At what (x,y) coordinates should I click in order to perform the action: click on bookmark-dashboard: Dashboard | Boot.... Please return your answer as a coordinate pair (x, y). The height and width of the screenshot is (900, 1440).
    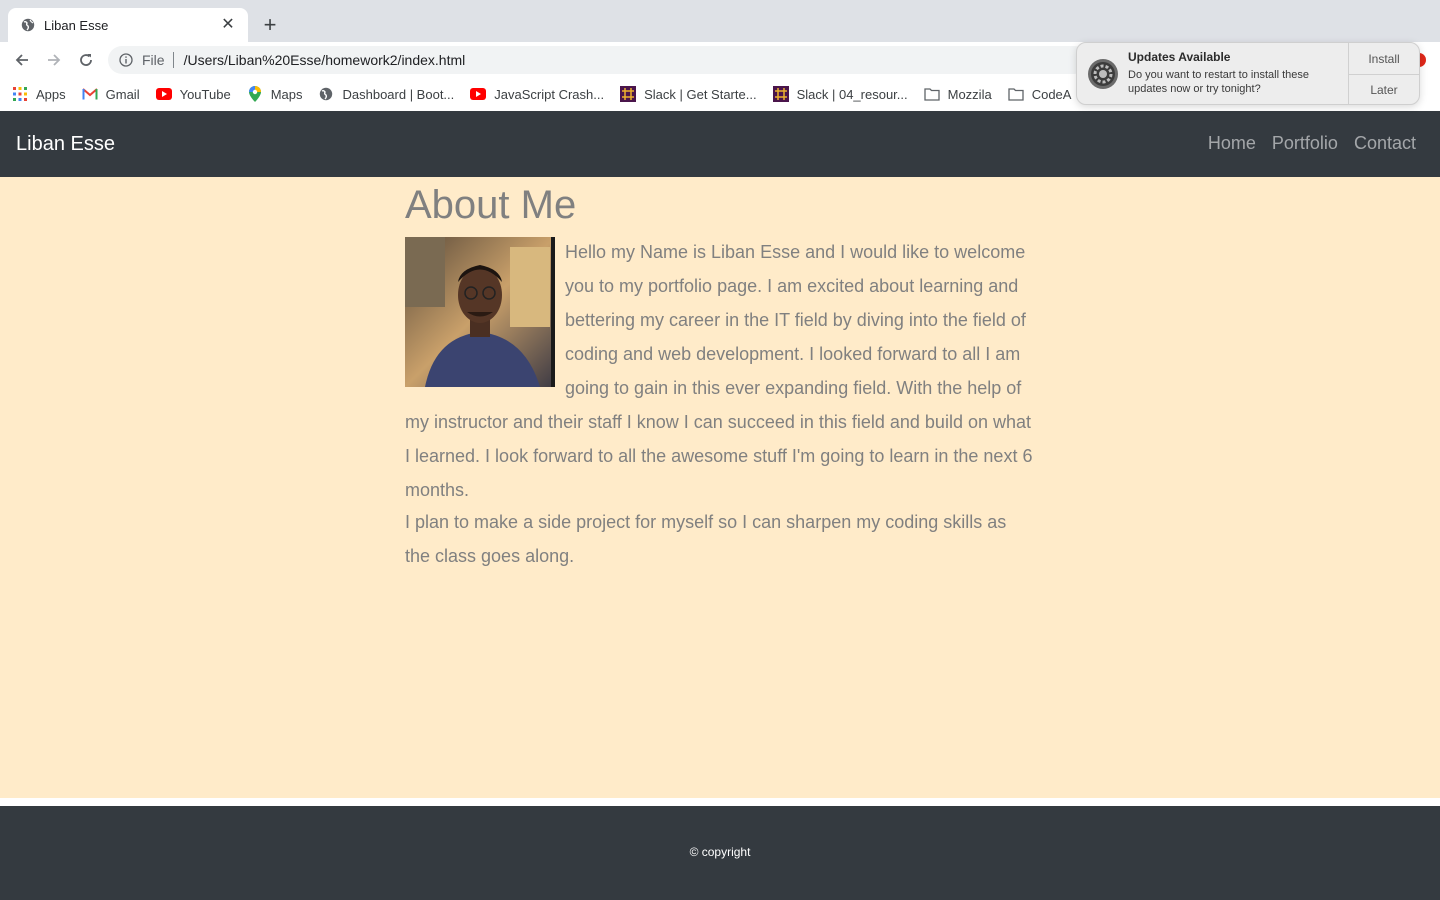
    Looking at the image, I should click on (386, 94).